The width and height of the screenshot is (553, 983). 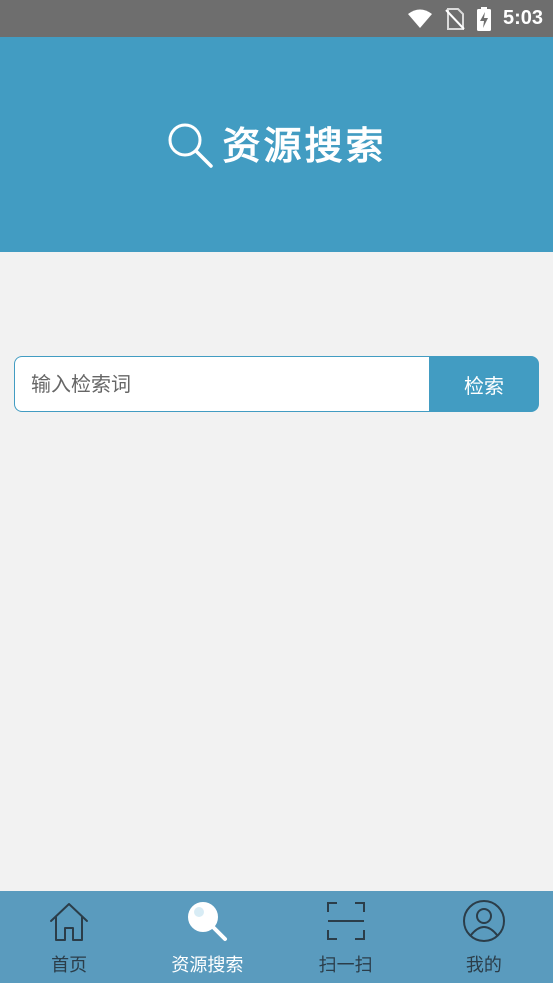 I want to click on status-icons: 5:03, so click(x=475, y=18).